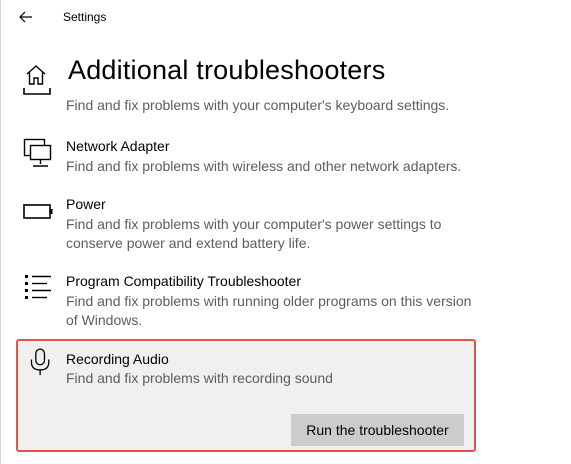 This screenshot has height=464, width=571. What do you see at coordinates (227, 70) in the screenshot?
I see `page-title: Additional troubleshooters` at bounding box center [227, 70].